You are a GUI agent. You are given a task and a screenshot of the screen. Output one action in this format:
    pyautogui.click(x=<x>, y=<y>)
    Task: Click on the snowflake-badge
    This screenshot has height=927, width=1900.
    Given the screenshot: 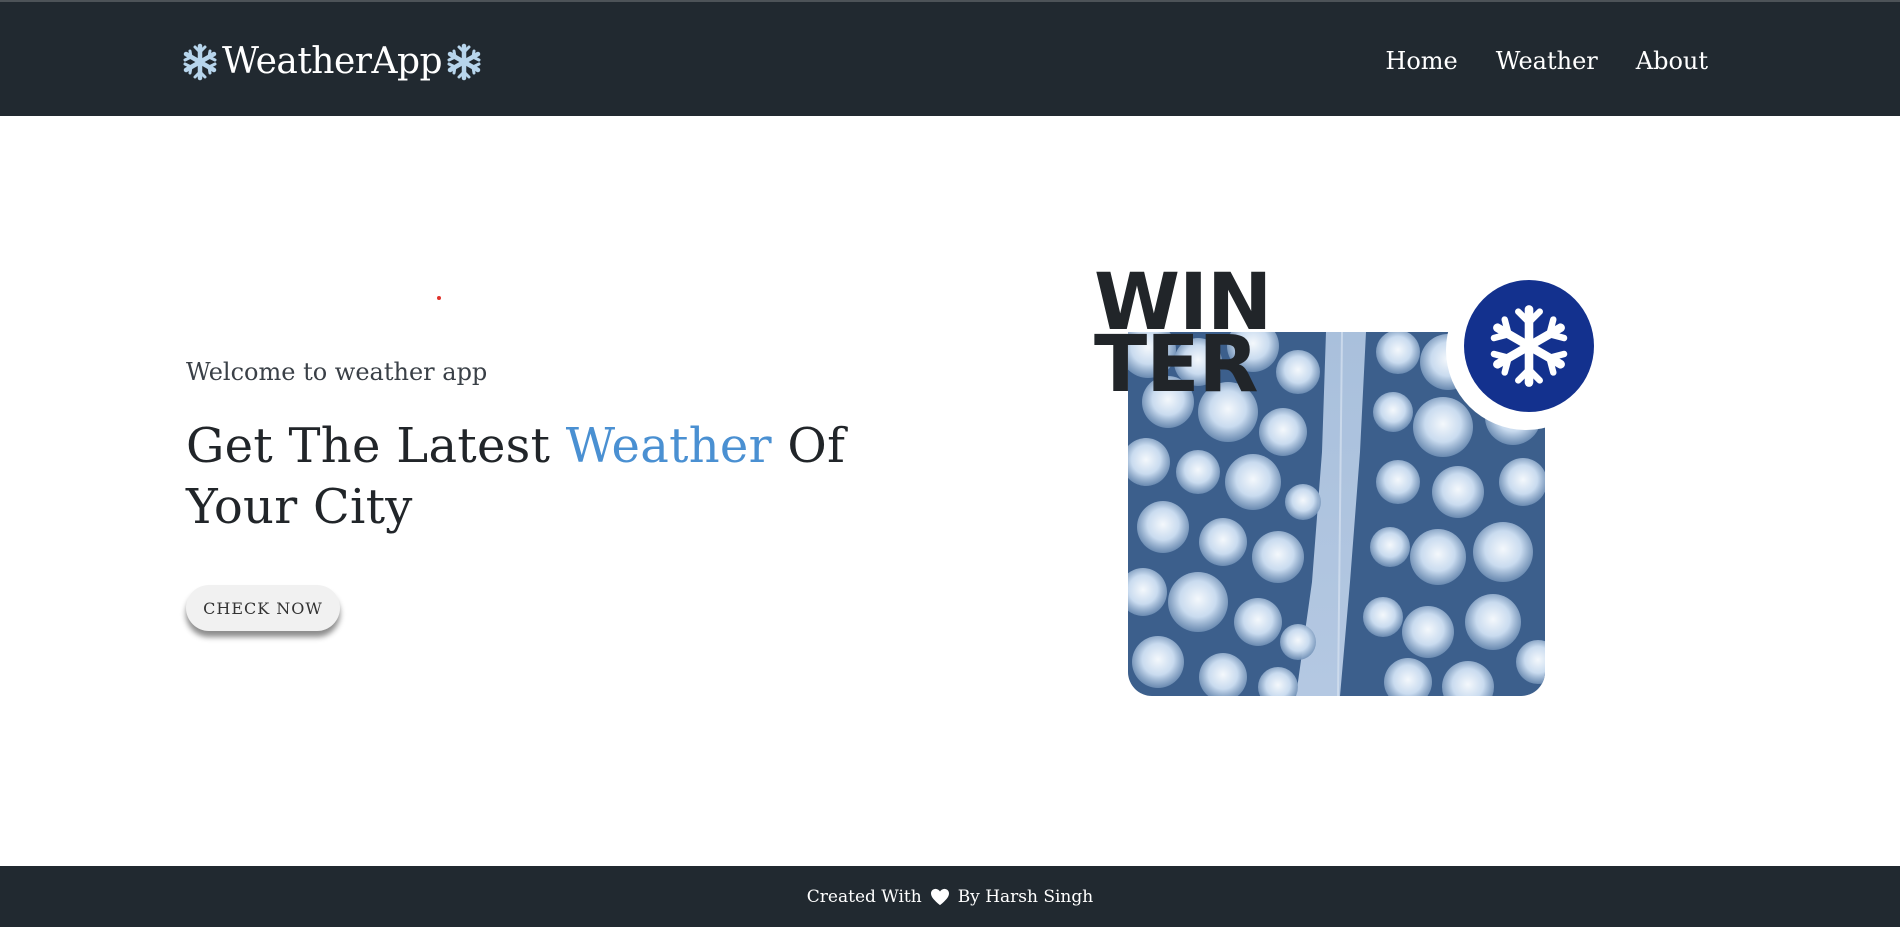 What is the action you would take?
    pyautogui.click(x=1529, y=346)
    